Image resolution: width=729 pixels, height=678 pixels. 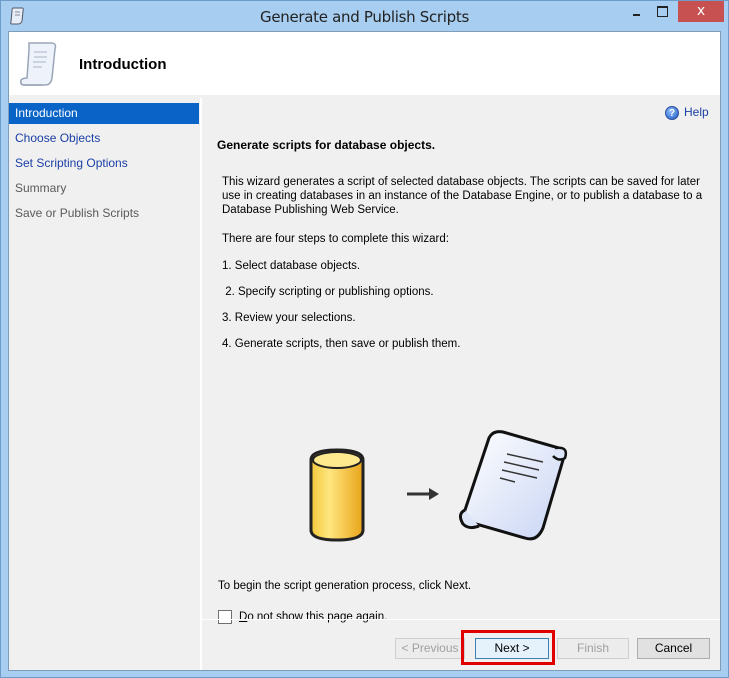 What do you see at coordinates (423, 494) in the screenshot?
I see `arrow-right-icon` at bounding box center [423, 494].